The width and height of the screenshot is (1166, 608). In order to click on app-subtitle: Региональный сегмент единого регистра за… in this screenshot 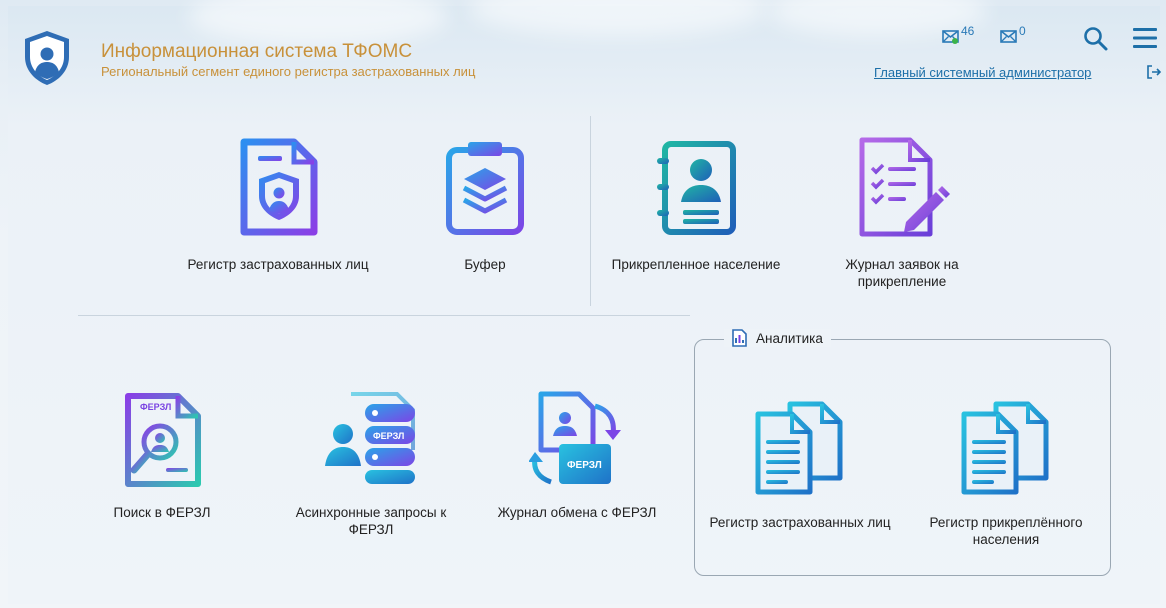, I will do `click(288, 71)`.